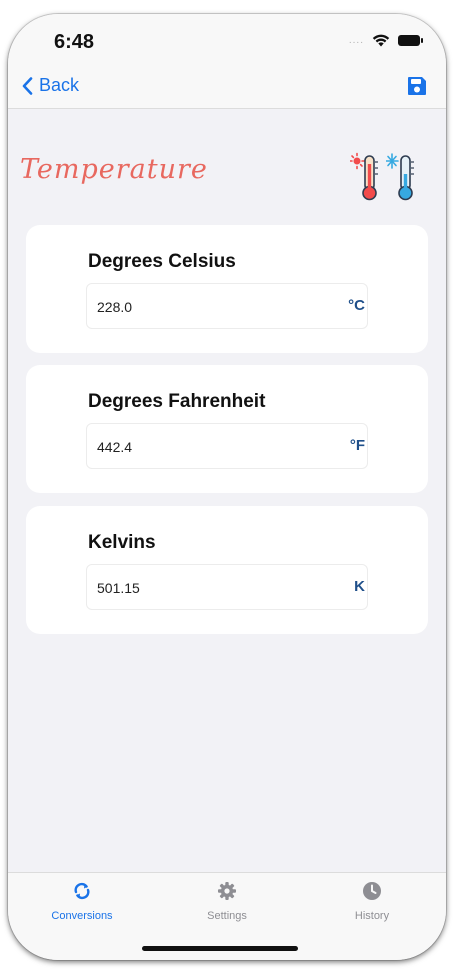  I want to click on cold-thermometer-icon, so click(400, 177).